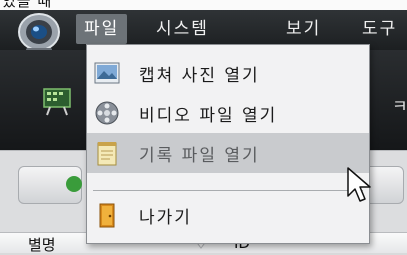  Describe the element at coordinates (39, 31) in the screenshot. I see `webcam-app-icon` at that location.